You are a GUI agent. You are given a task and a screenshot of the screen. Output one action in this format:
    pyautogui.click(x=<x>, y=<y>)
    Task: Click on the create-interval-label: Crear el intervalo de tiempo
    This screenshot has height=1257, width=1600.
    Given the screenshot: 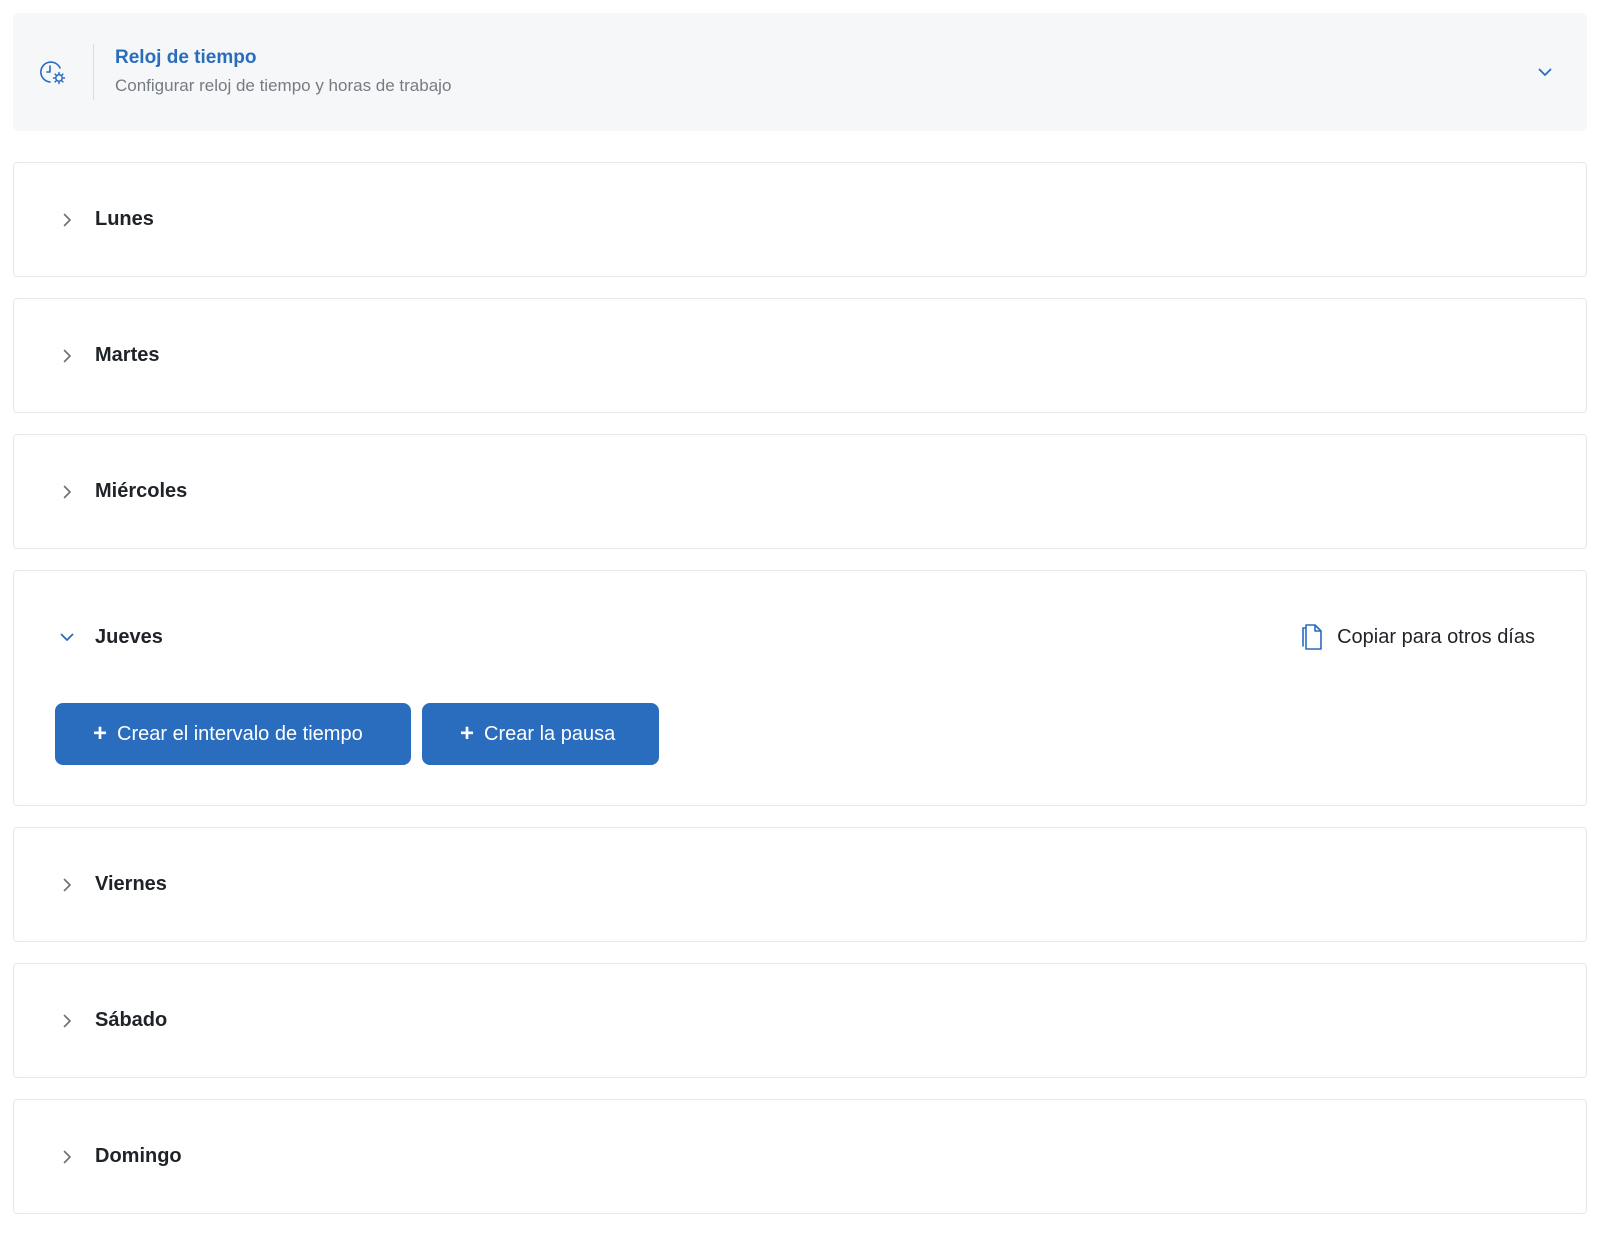 What is the action you would take?
    pyautogui.click(x=240, y=733)
    